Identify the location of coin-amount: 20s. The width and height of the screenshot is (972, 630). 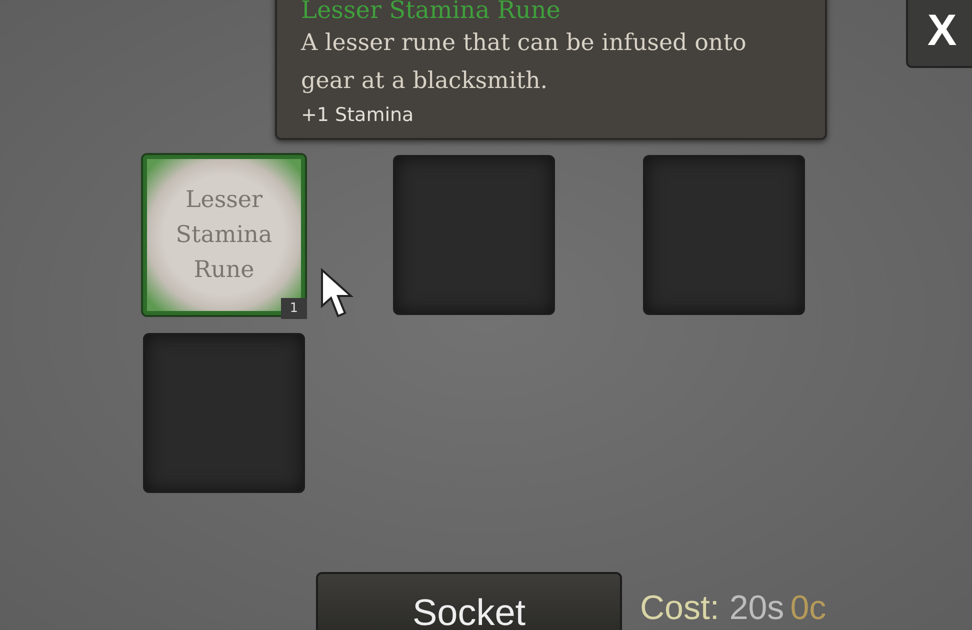
(756, 608).